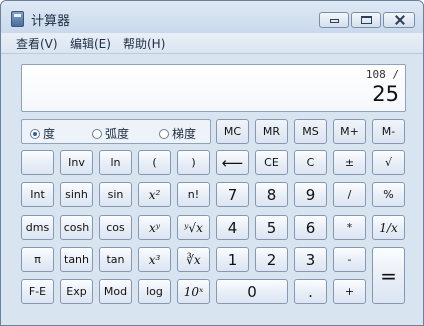  What do you see at coordinates (388, 131) in the screenshot?
I see `button-m-minus: M-` at bounding box center [388, 131].